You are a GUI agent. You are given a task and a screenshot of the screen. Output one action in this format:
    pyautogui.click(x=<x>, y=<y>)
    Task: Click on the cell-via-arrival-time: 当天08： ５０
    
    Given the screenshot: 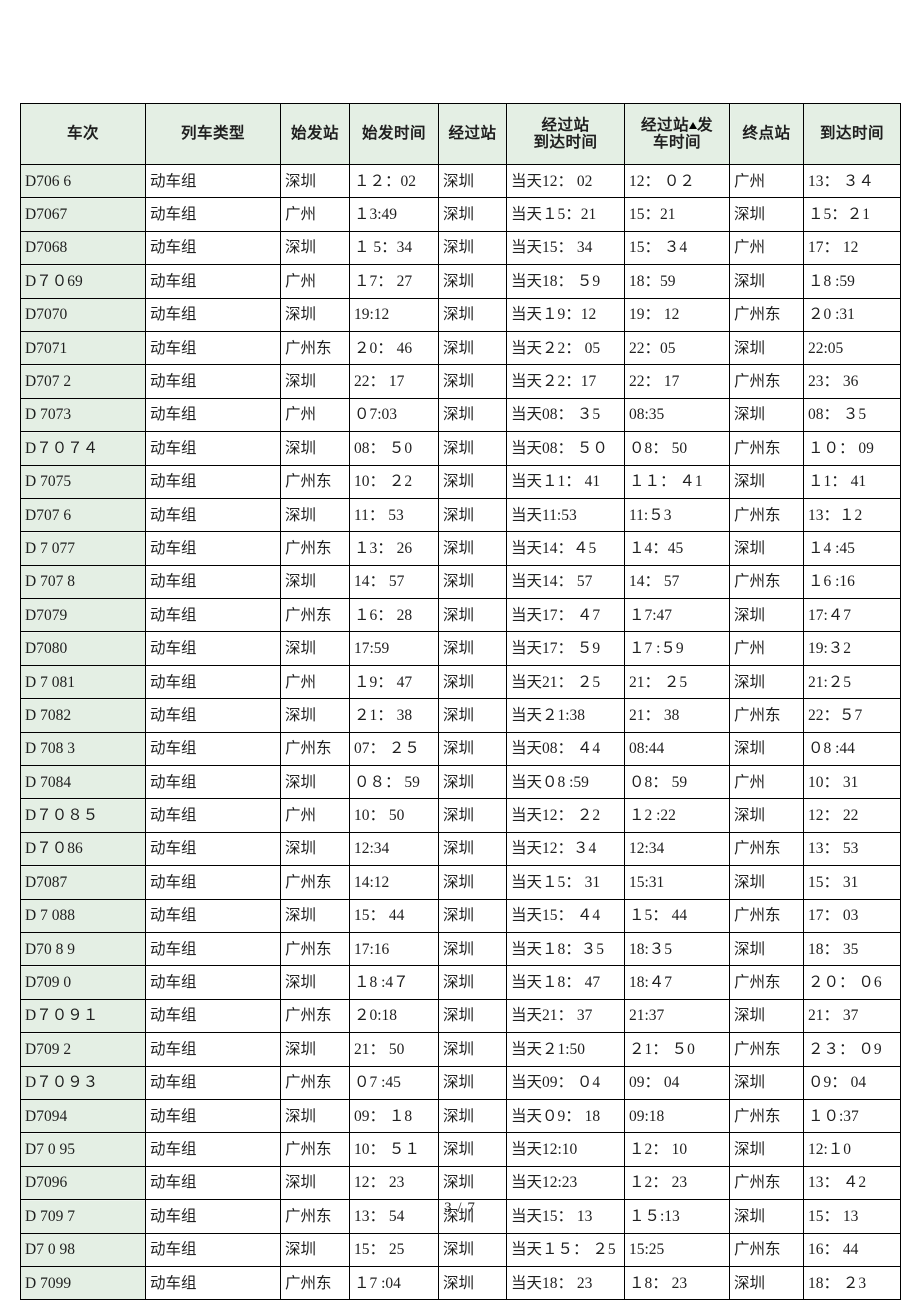 What is the action you would take?
    pyautogui.click(x=565, y=448)
    